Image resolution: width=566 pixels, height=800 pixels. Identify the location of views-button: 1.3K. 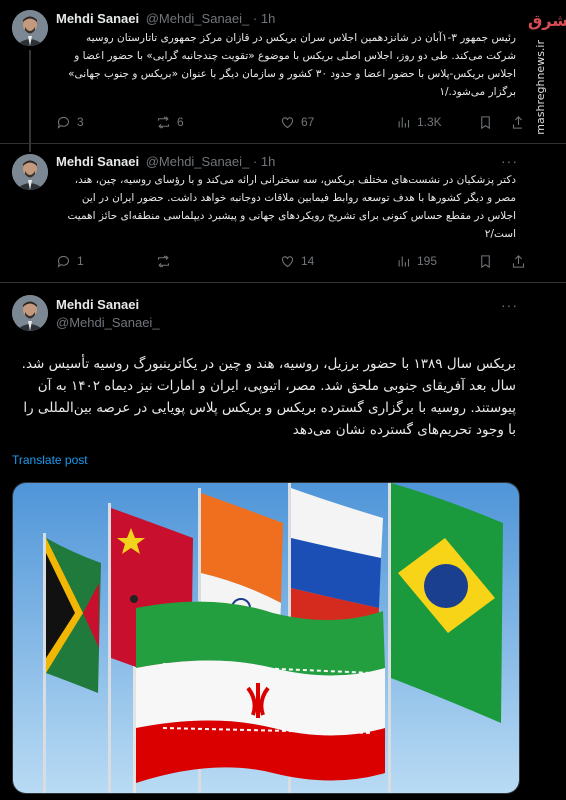
(418, 122).